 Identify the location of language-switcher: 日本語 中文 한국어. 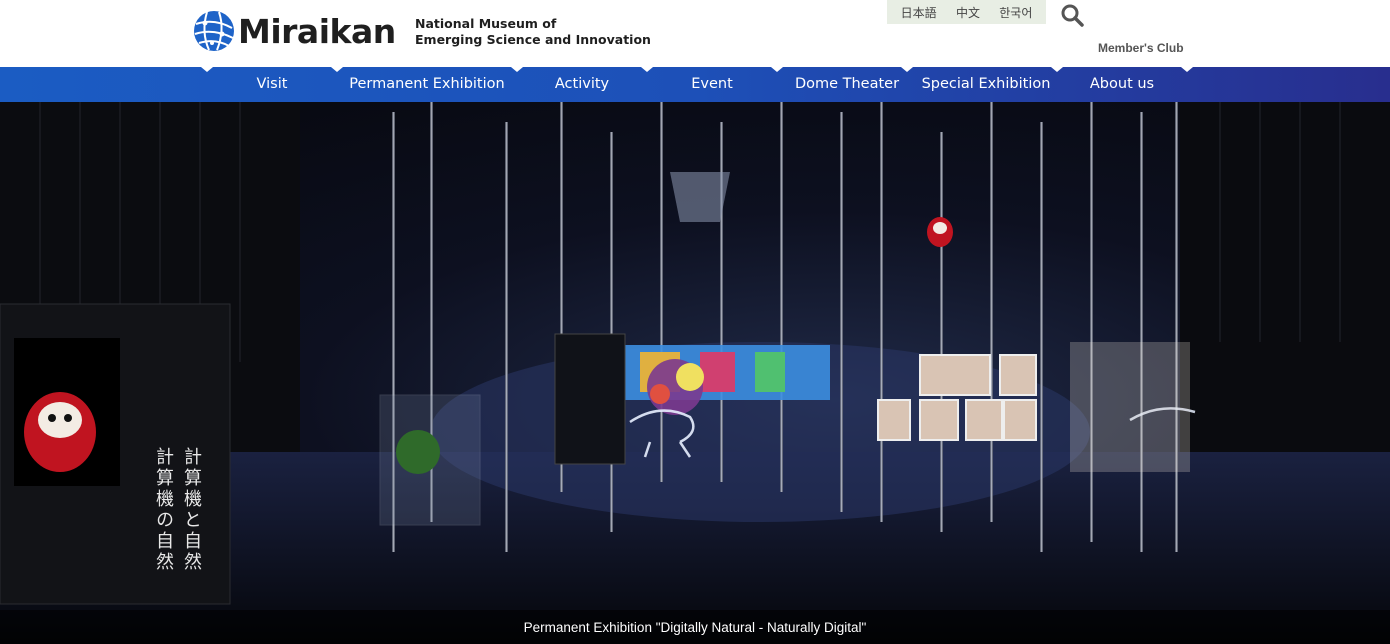
(966, 12).